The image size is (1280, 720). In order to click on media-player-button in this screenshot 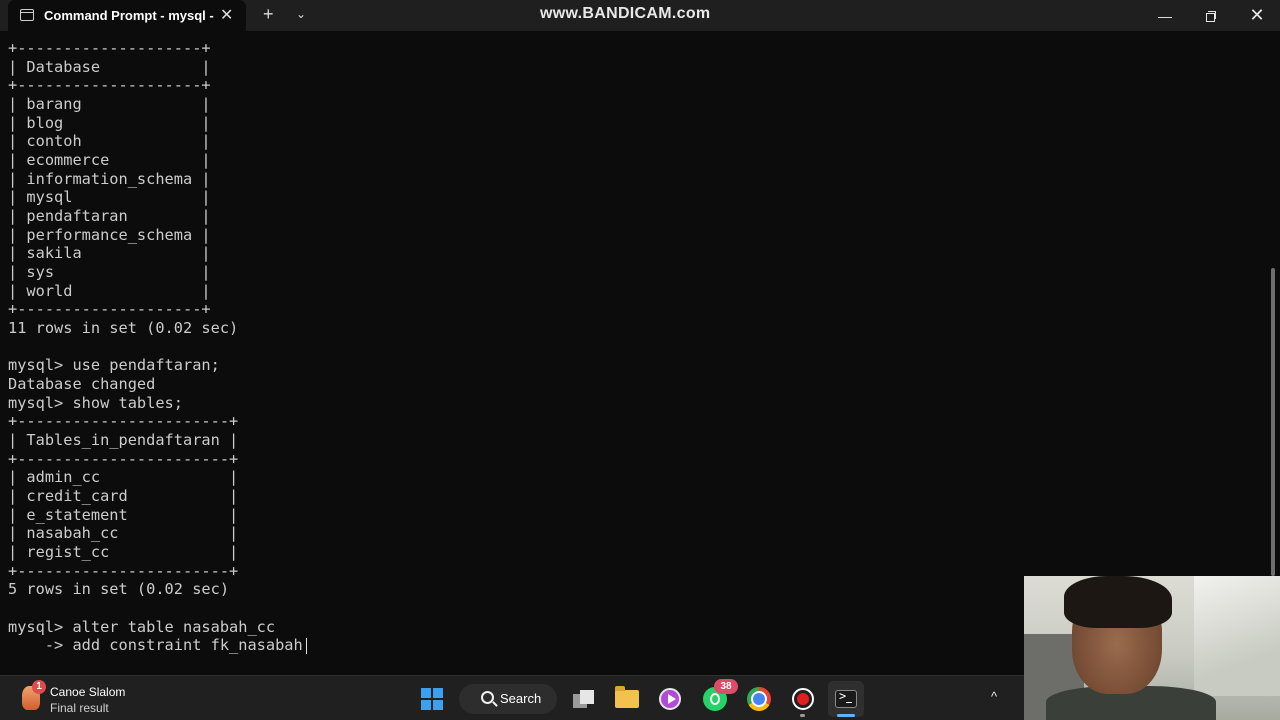, I will do `click(670, 699)`.